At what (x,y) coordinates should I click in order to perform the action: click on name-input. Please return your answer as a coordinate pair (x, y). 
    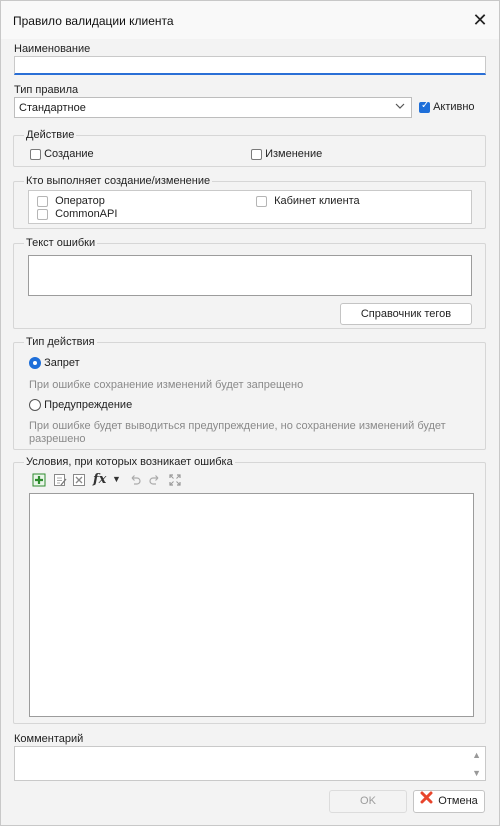
    Looking at the image, I should click on (250, 65).